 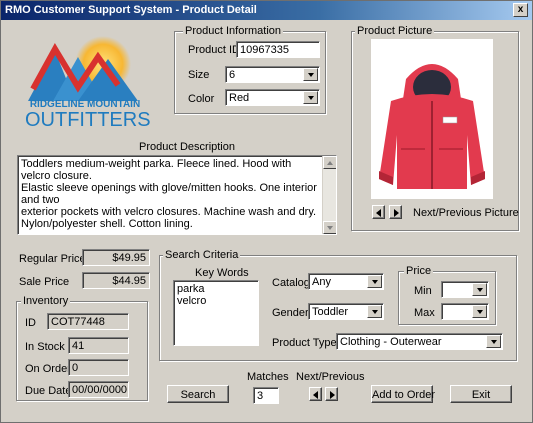 I want to click on next-picture-button, so click(x=395, y=212).